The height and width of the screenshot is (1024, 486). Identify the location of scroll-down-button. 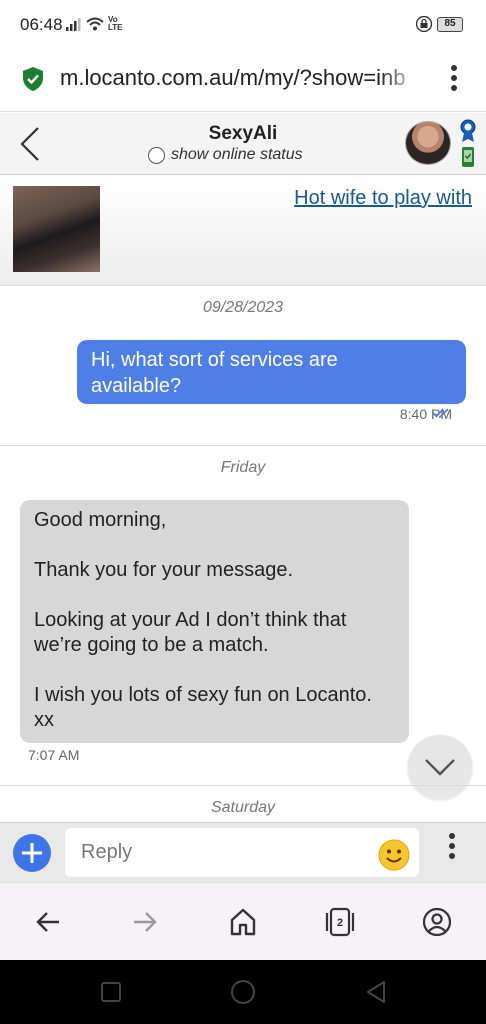
(440, 767).